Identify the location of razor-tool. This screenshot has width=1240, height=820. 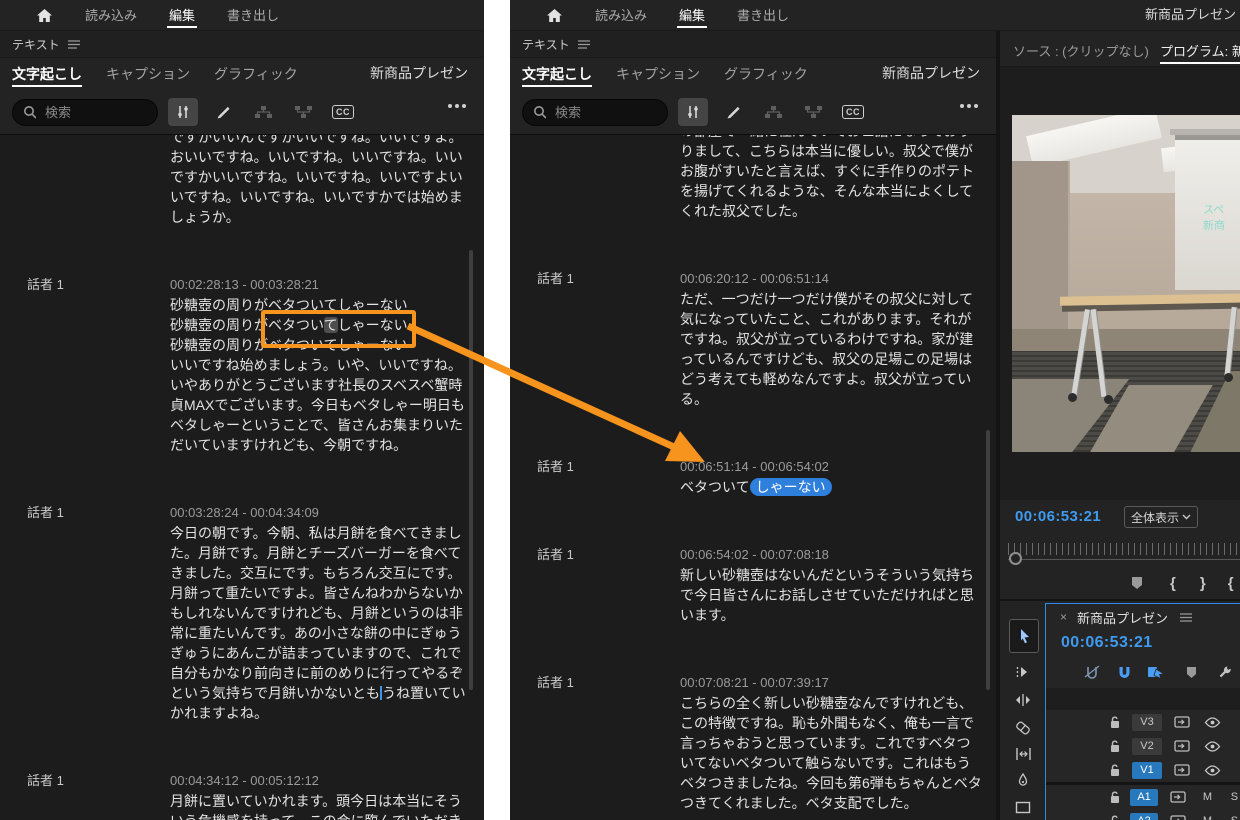
(1023, 728).